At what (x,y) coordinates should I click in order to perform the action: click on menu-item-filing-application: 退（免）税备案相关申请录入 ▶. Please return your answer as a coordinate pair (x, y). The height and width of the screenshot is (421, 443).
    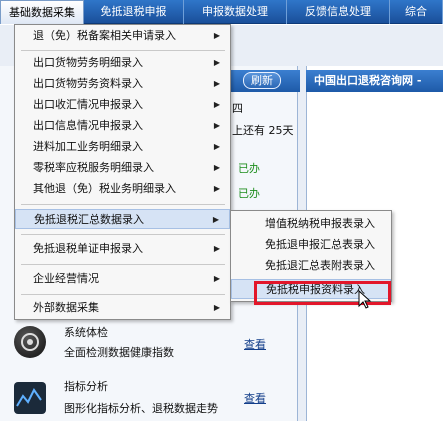
    Looking at the image, I should click on (122, 36).